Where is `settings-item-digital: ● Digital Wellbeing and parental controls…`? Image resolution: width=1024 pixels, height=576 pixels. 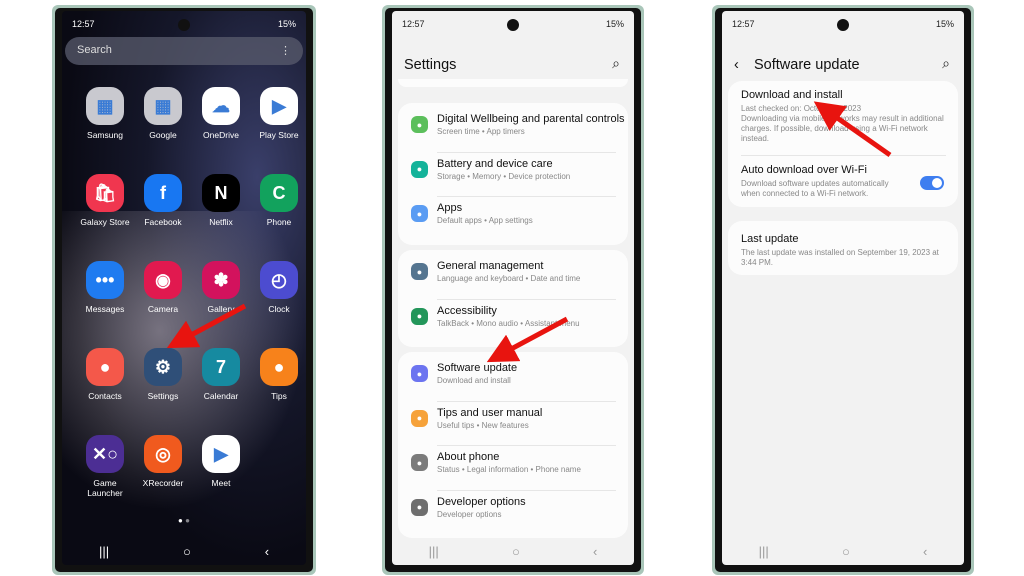 settings-item-digital: ● Digital Wellbeing and parental controls… is located at coordinates (513, 129).